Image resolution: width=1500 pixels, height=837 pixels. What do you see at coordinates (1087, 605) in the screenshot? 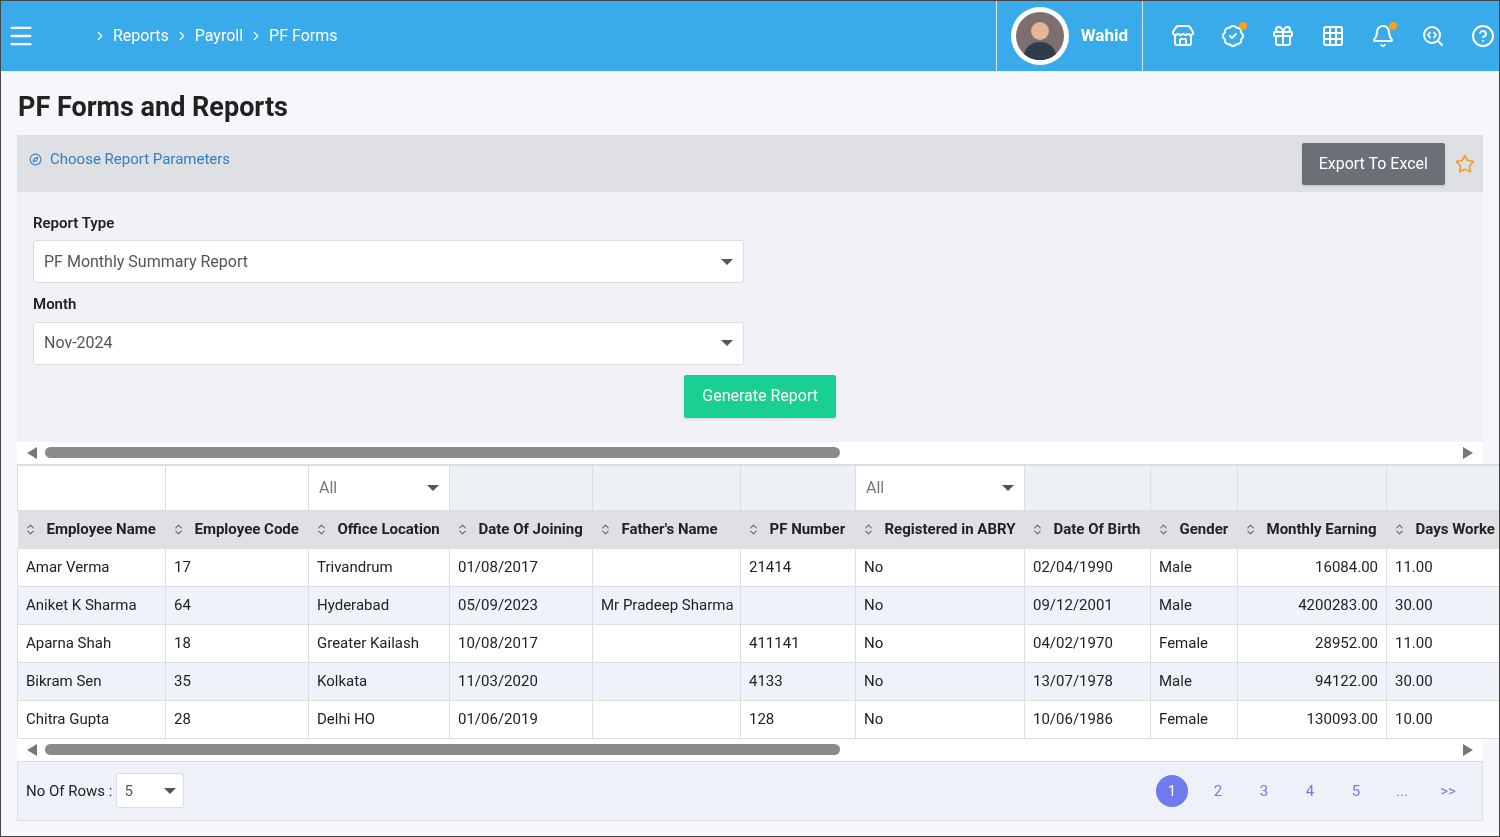
I see `table-cell: 09/12/2001` at bounding box center [1087, 605].